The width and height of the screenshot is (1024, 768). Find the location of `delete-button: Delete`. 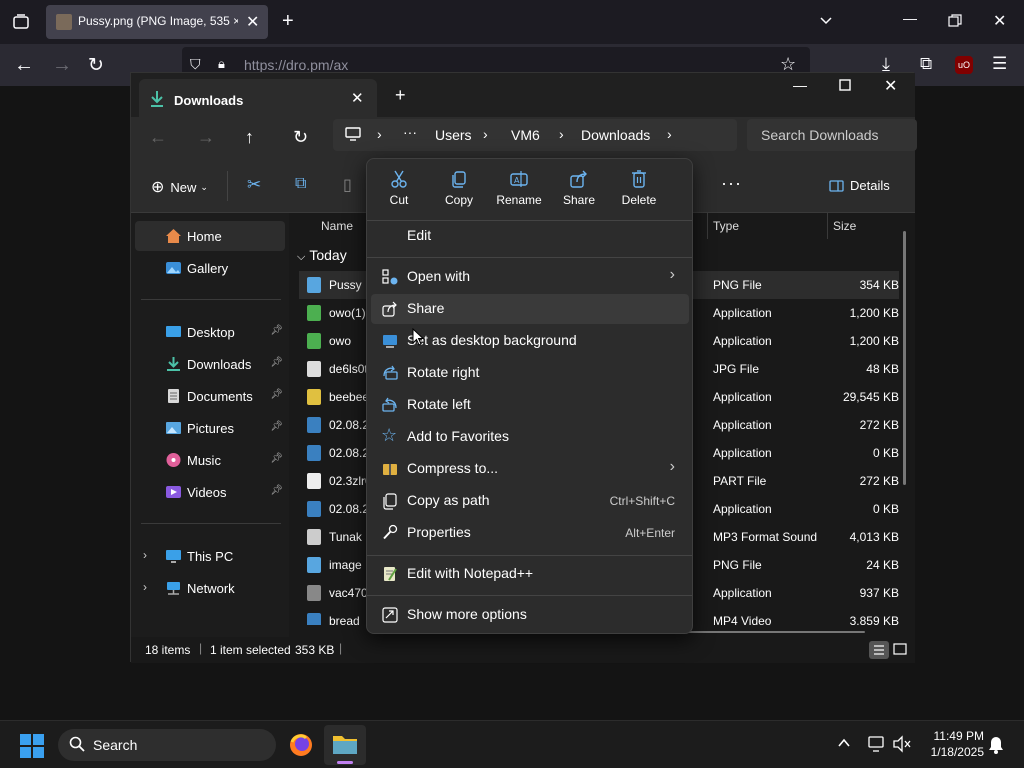

delete-button: Delete is located at coordinates (639, 192).